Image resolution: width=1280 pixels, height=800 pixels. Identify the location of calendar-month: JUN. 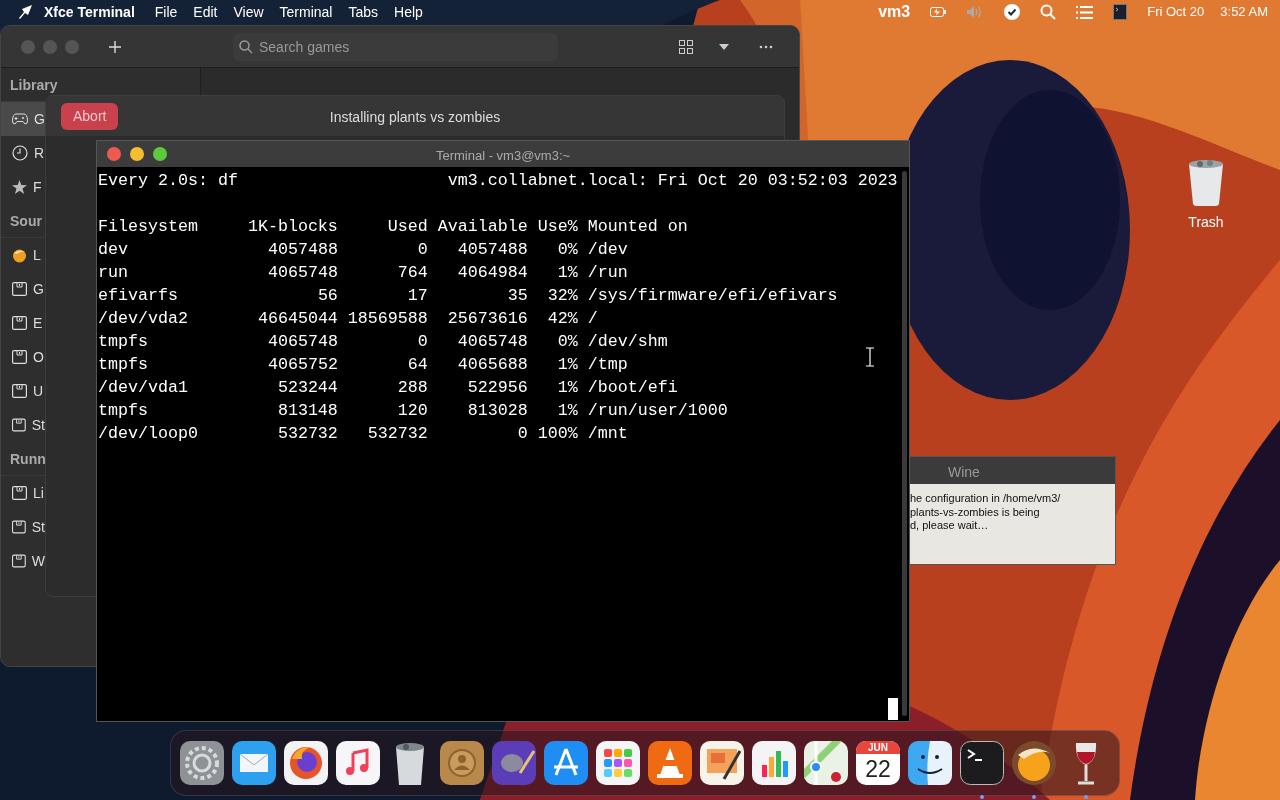
(878, 747).